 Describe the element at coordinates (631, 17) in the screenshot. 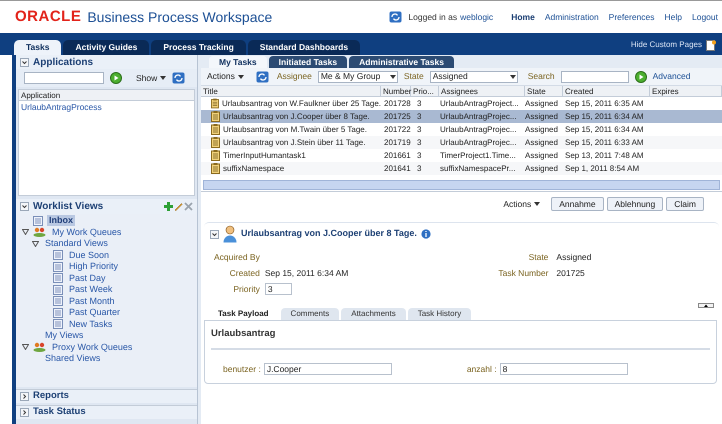

I see `nav-link: Preferences` at that location.